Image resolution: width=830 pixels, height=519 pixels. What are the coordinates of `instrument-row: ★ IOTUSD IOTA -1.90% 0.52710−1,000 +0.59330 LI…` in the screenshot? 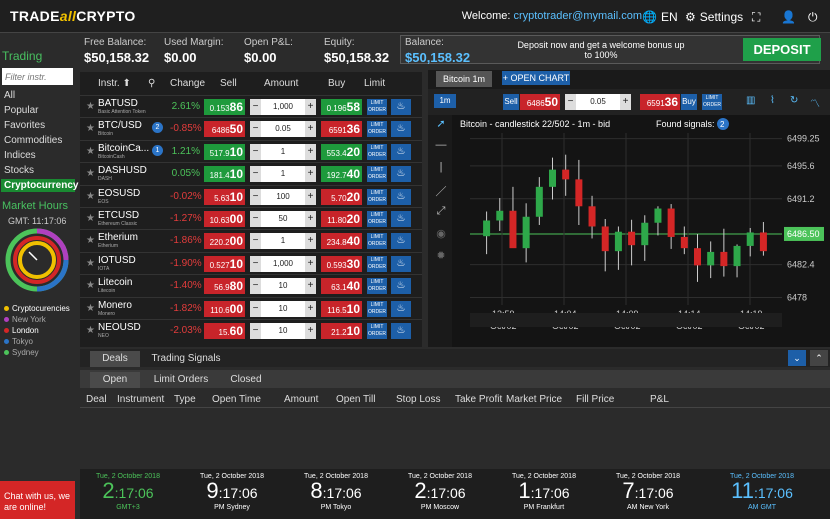 It's located at (251, 262).